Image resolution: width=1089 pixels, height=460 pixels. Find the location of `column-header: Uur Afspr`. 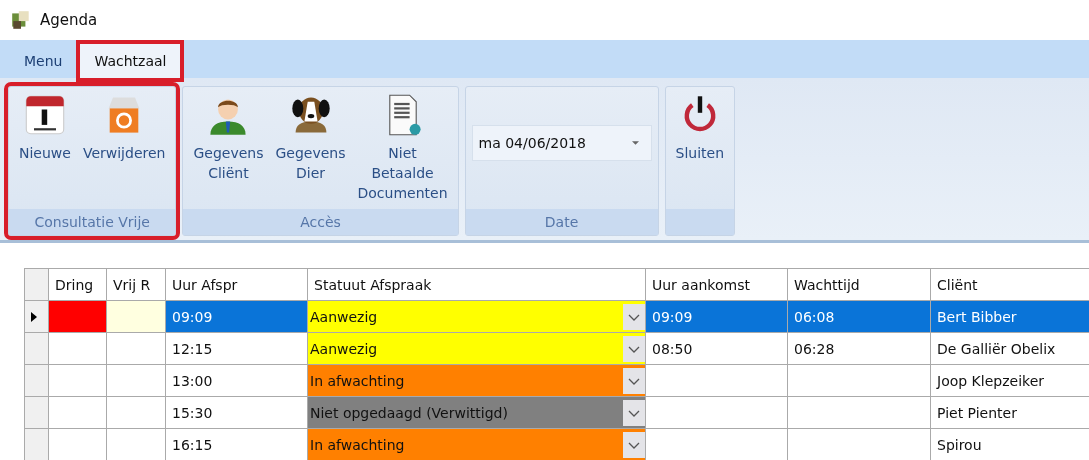

column-header: Uur Afspr is located at coordinates (236, 284).